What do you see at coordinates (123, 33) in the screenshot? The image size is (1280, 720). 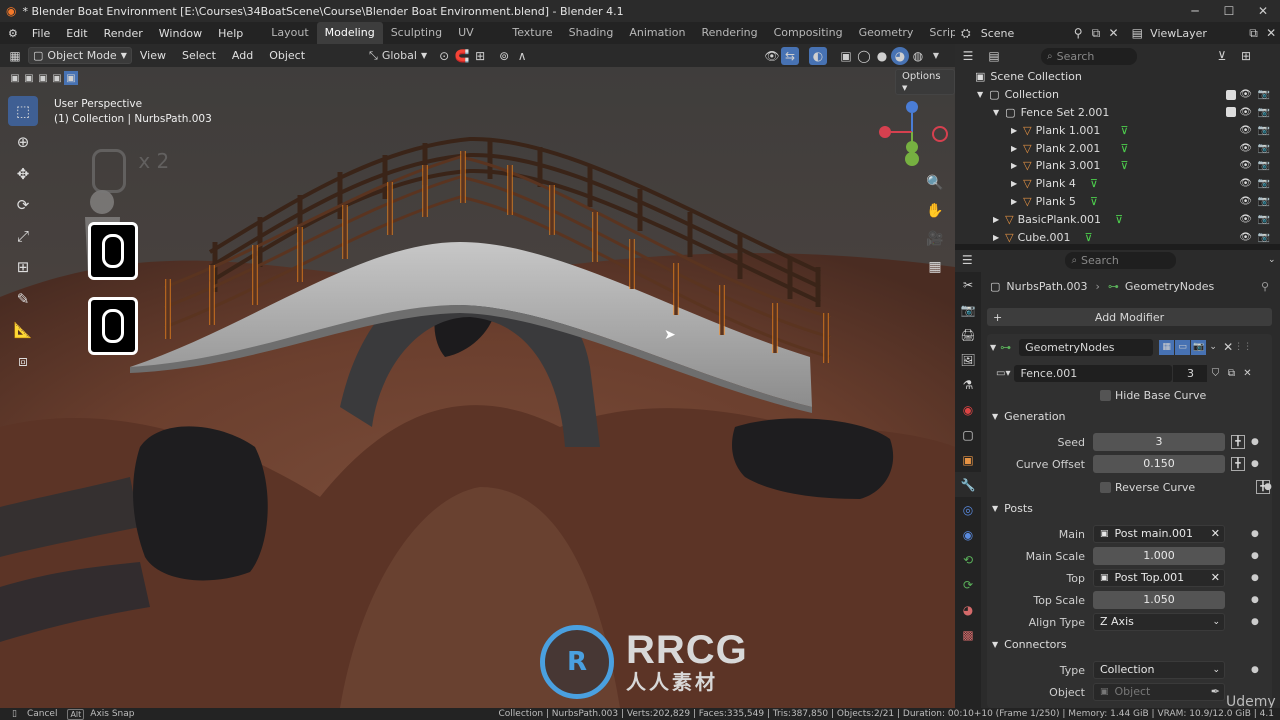 I see `menu-render: Render` at bounding box center [123, 33].